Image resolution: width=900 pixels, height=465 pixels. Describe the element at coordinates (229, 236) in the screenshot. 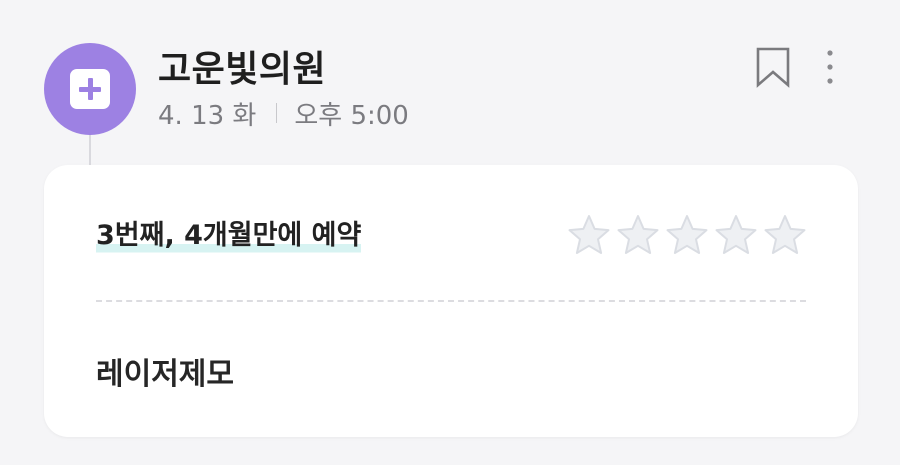

I see `visit-count-info: 3번째, 4개월만에 예약` at that location.